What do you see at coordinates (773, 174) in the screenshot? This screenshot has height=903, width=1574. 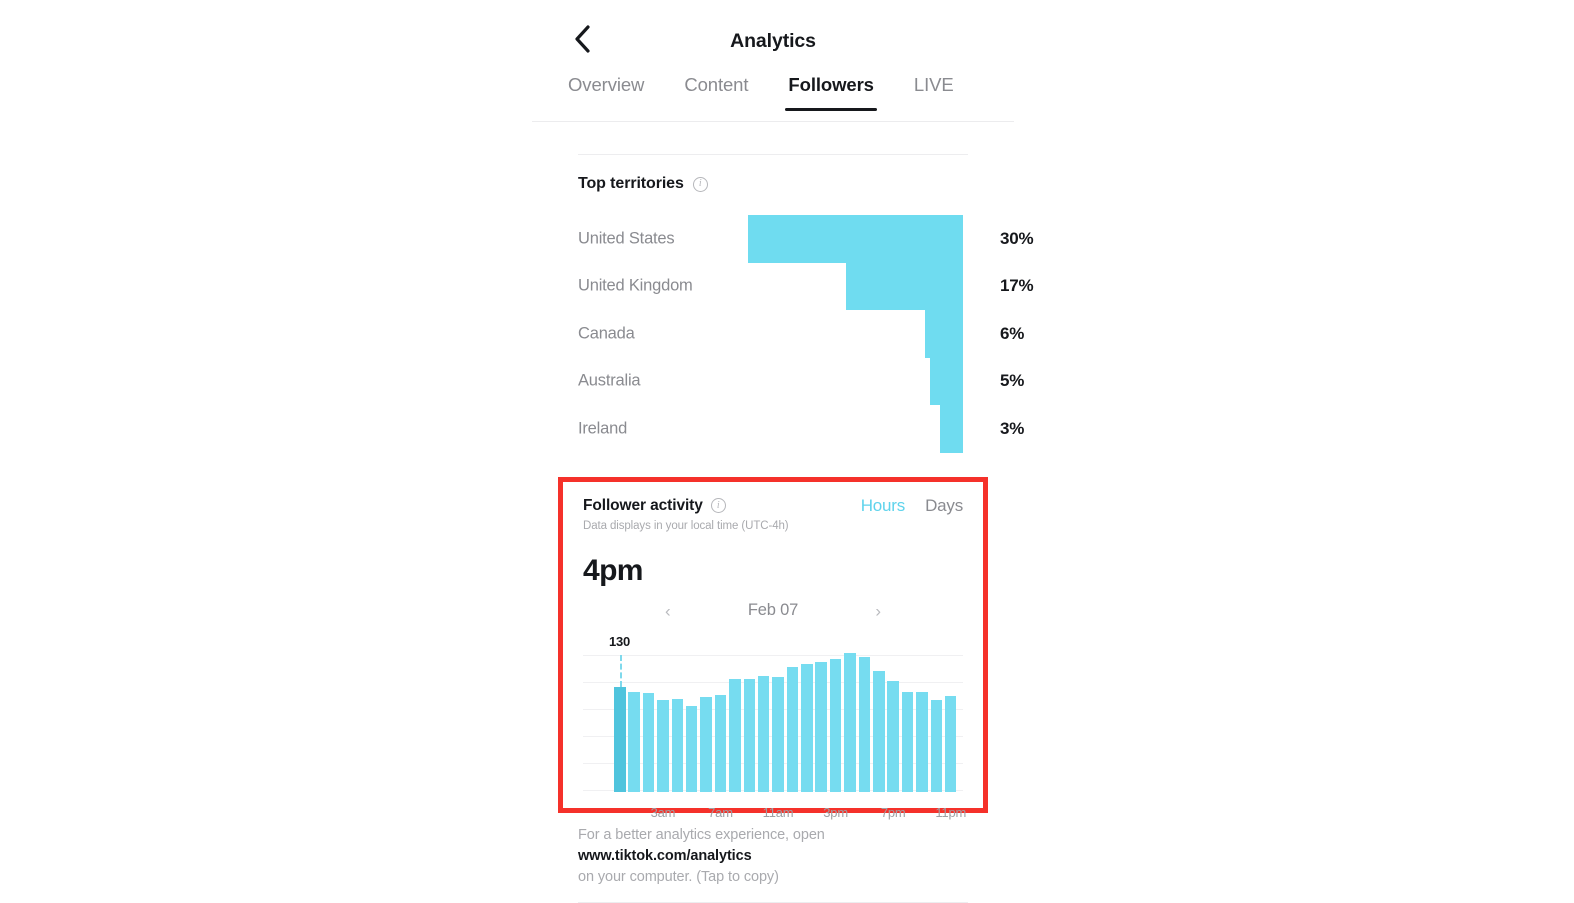 I see `top-territories-header: Top territories i` at bounding box center [773, 174].